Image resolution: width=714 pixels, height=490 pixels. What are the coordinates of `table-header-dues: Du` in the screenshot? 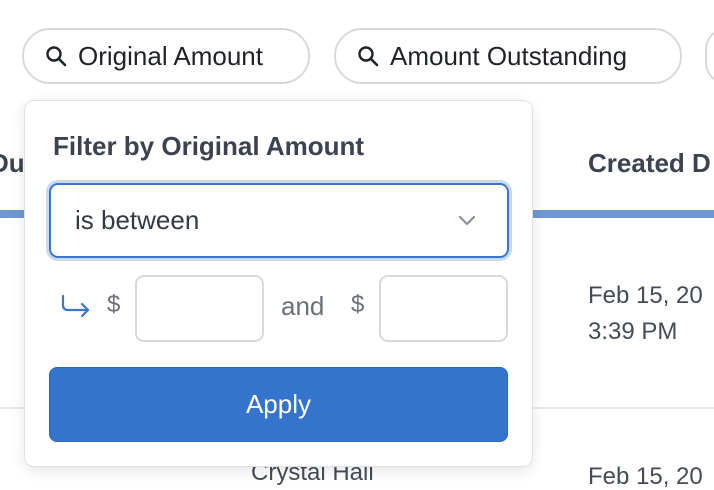 It's located at (12, 163).